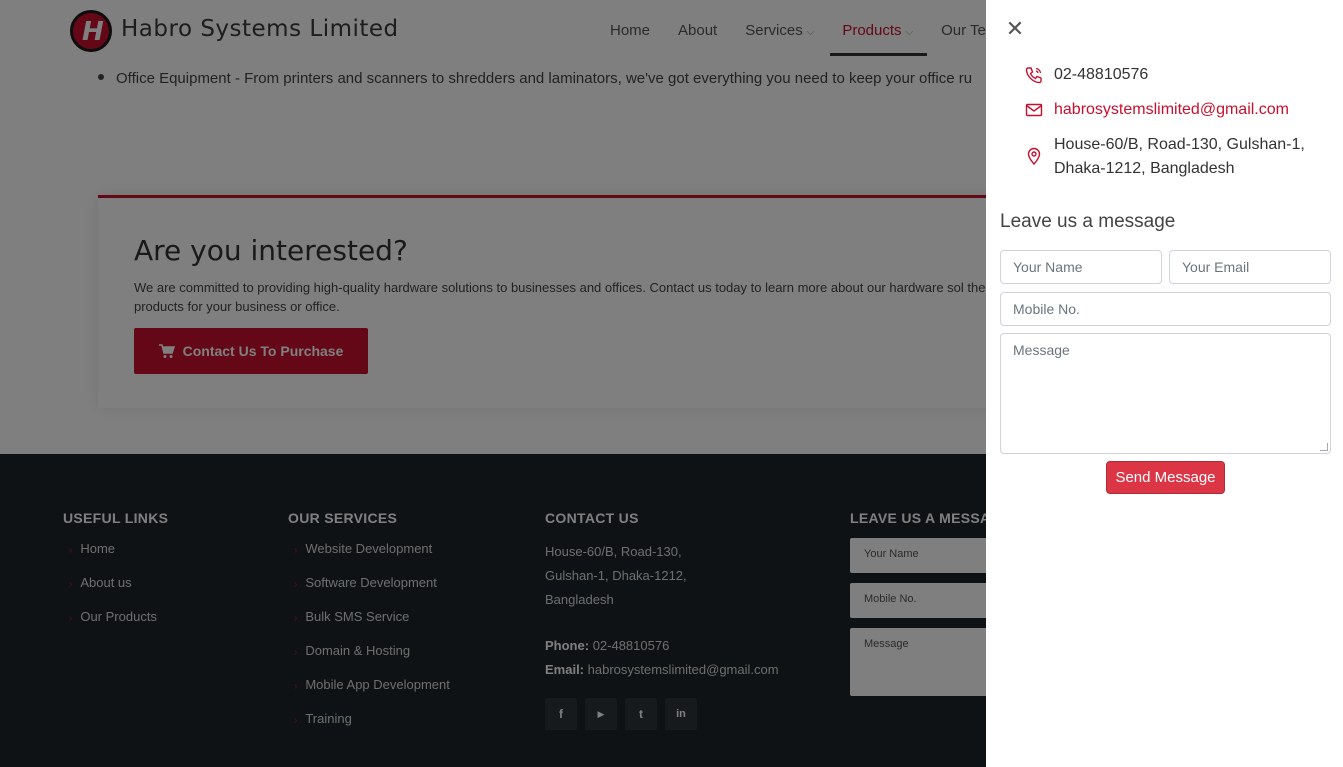 The image size is (1343, 767). I want to click on panel-email-input: Your Email, so click(1250, 267).